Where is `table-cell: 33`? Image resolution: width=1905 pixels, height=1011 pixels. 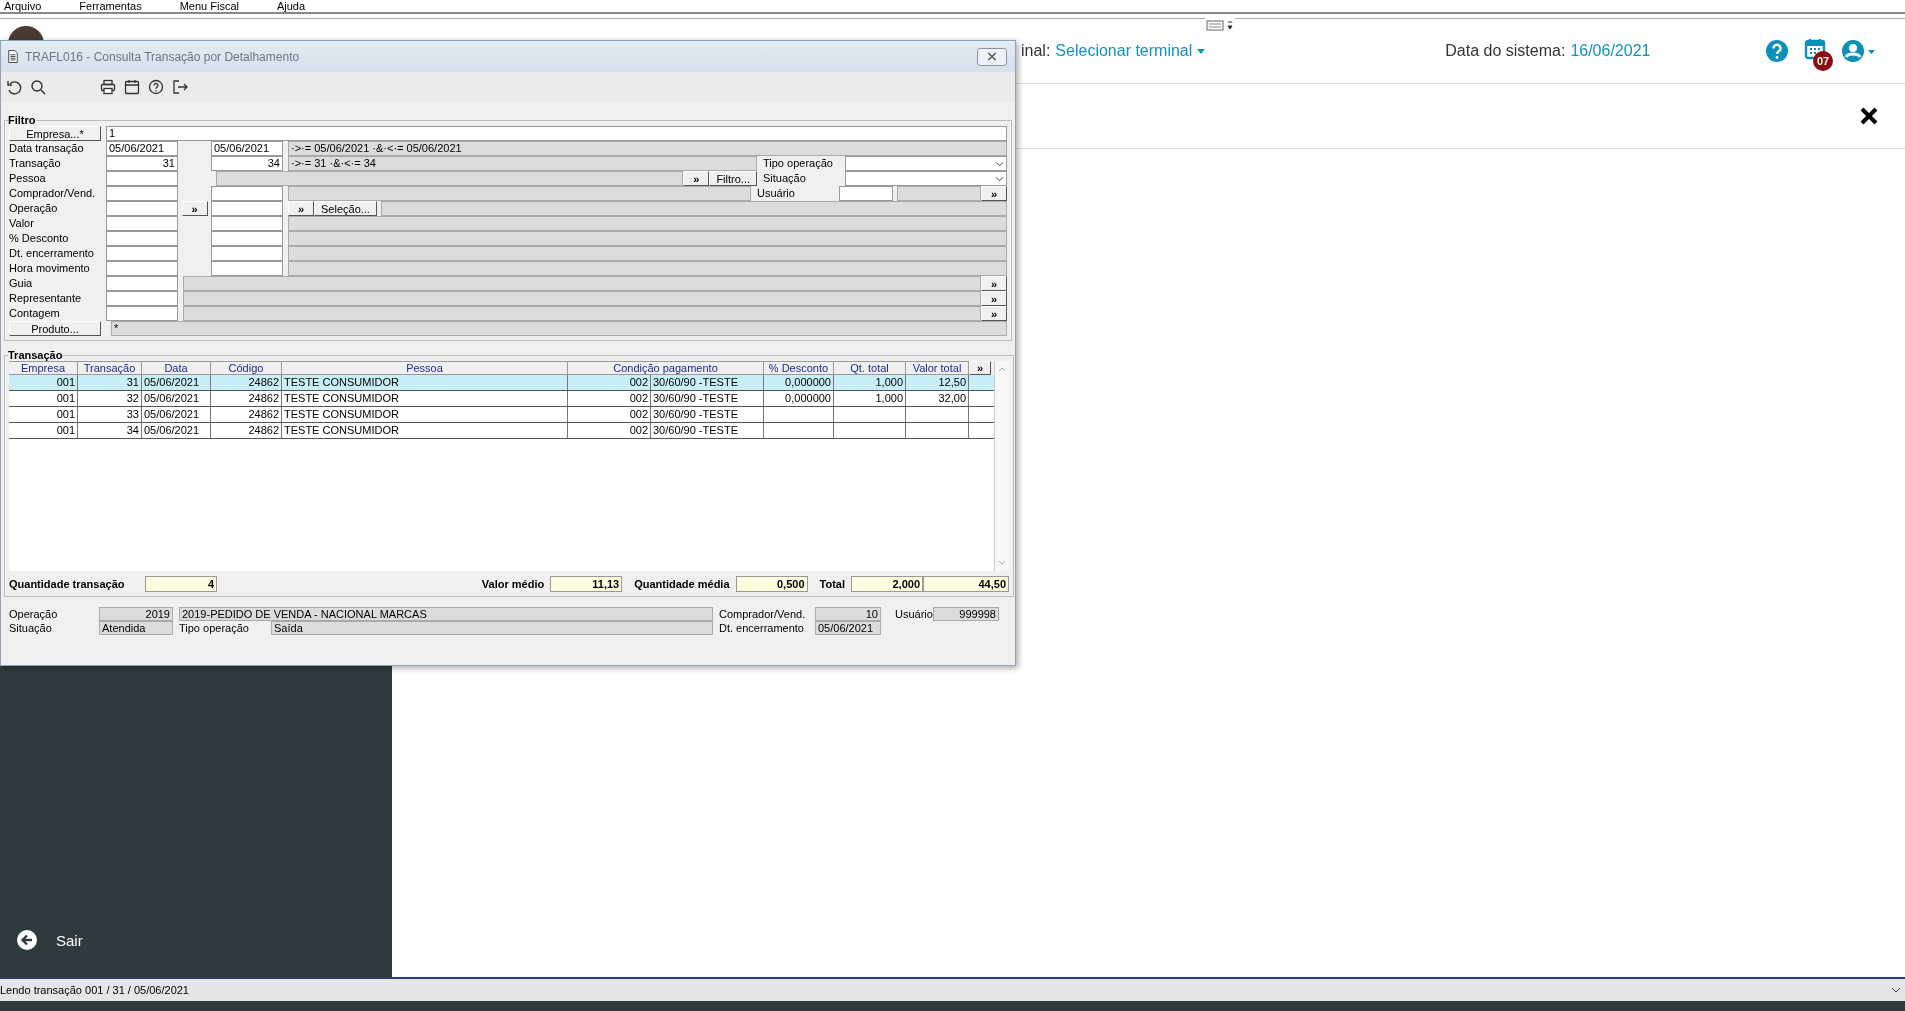
table-cell: 33 is located at coordinates (110, 414).